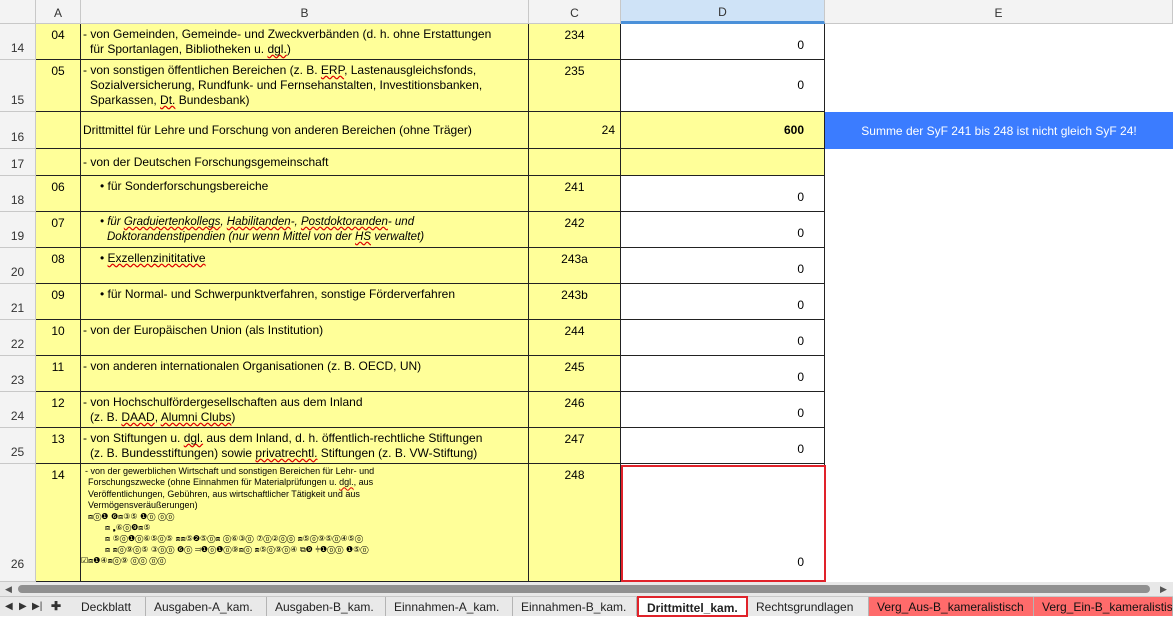 The height and width of the screenshot is (617, 1173). Describe the element at coordinates (56, 606) in the screenshot. I see `add-sheet-icon: ✚` at that location.